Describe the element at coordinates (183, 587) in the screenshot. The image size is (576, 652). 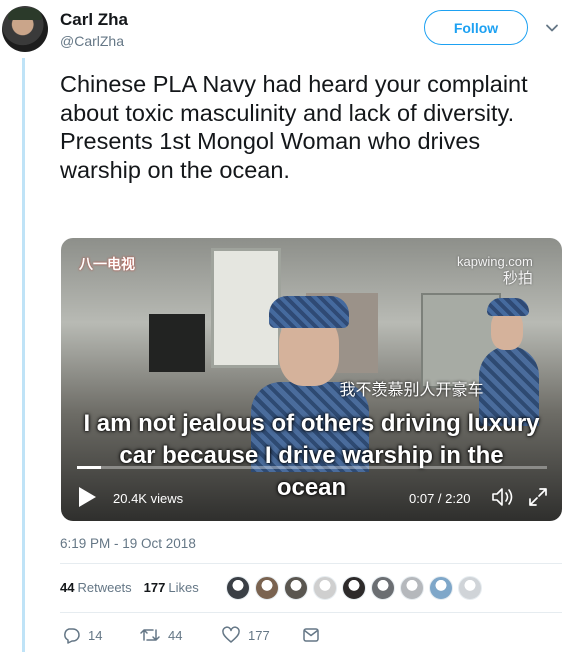
I see `likes-label: Likes` at that location.